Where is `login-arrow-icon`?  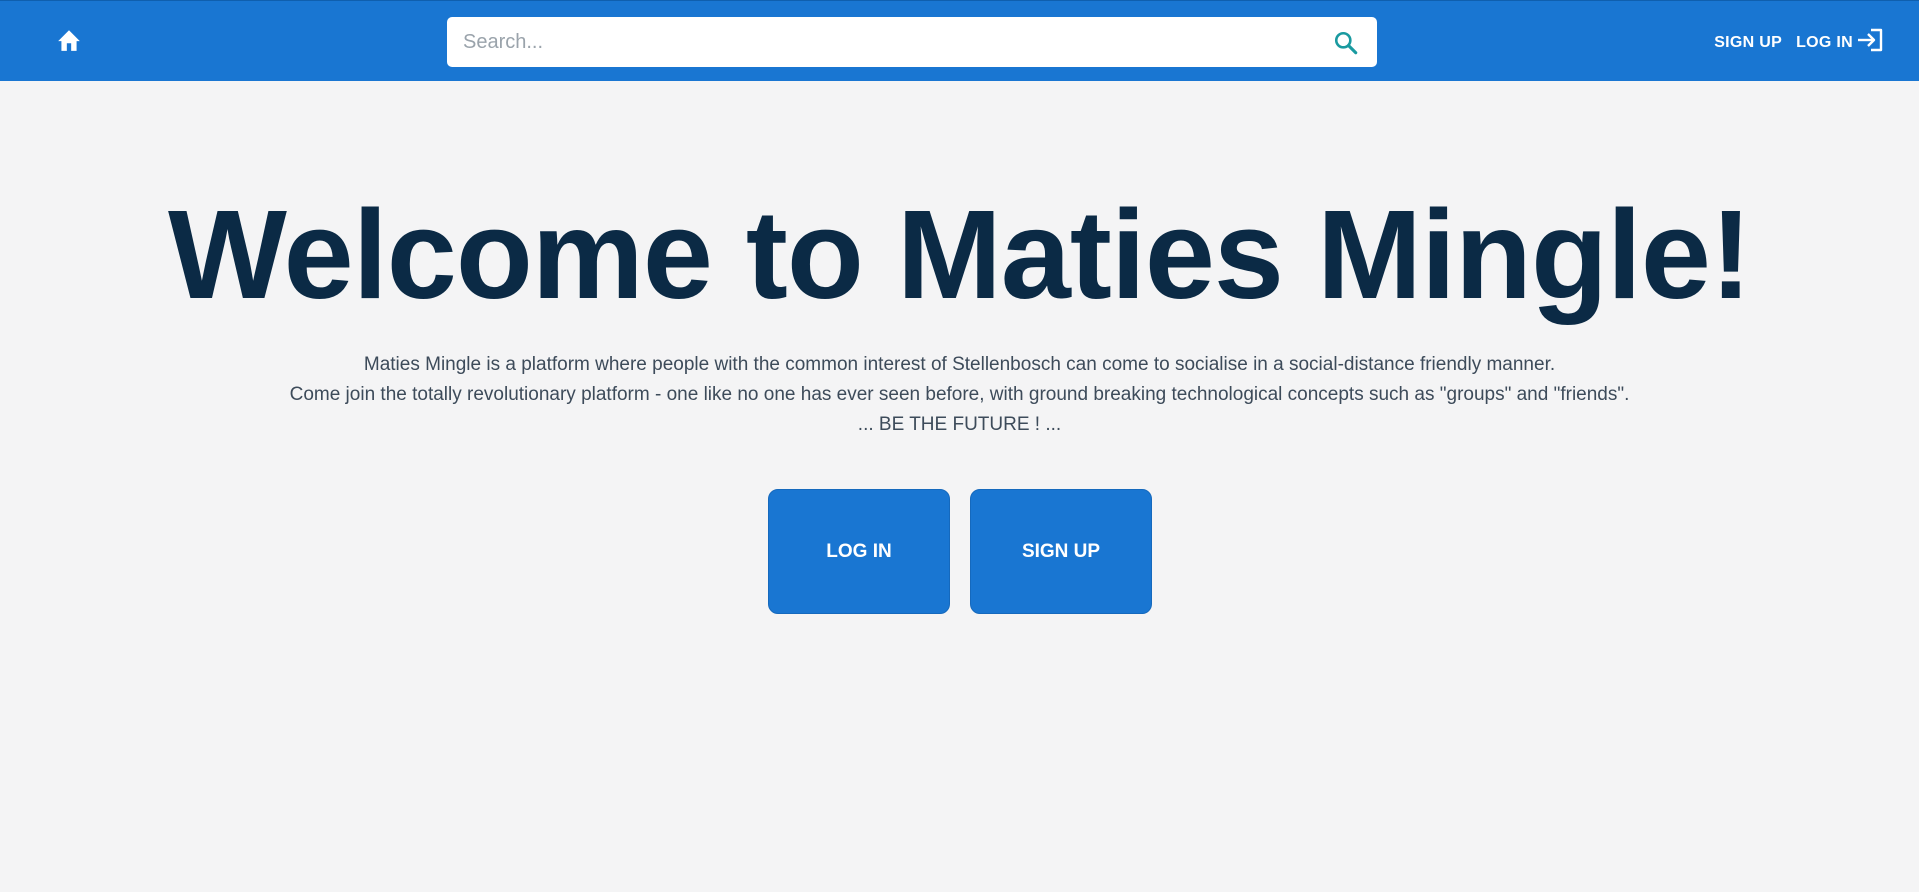 login-arrow-icon is located at coordinates (1870, 42).